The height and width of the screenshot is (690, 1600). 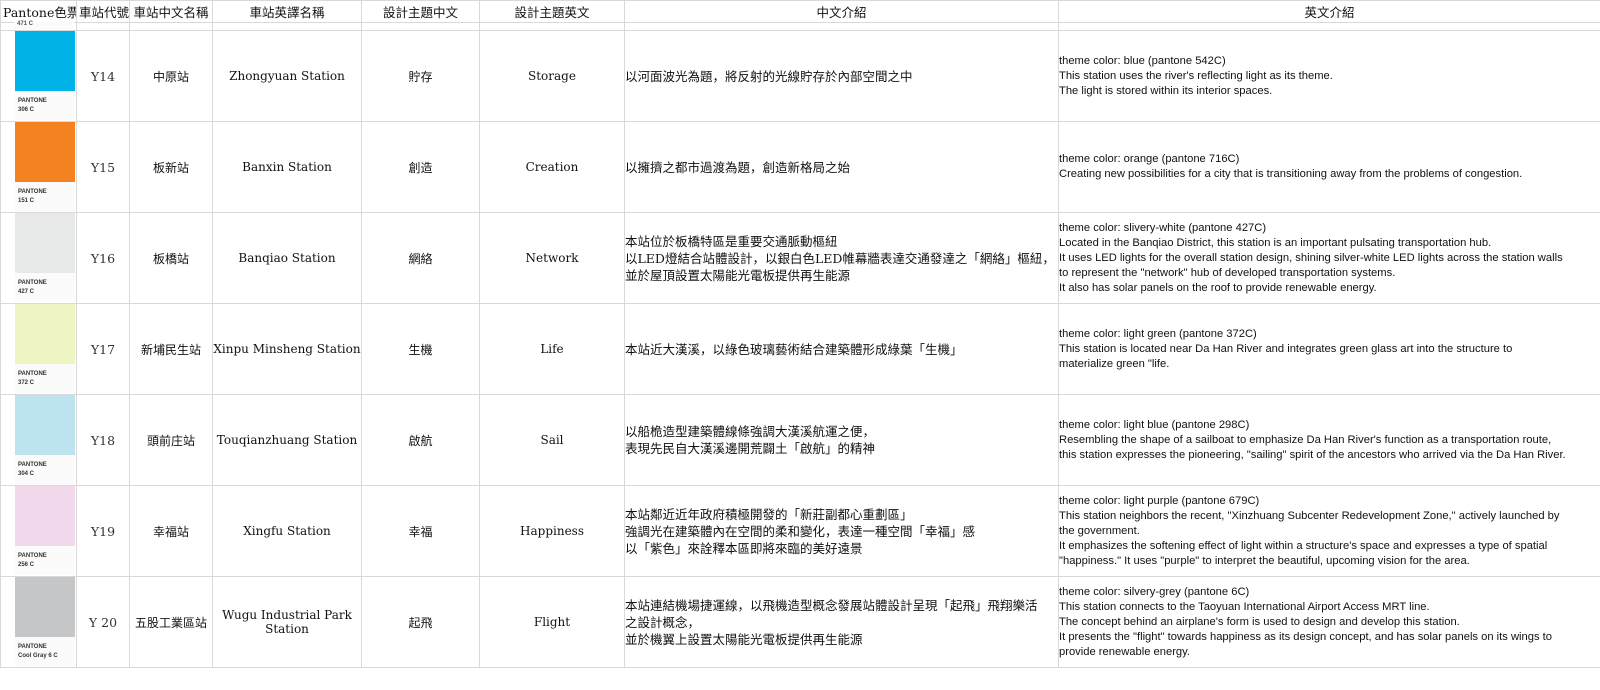 What do you see at coordinates (287, 440) in the screenshot?
I see `station-name-en: Touqianzhuang Station` at bounding box center [287, 440].